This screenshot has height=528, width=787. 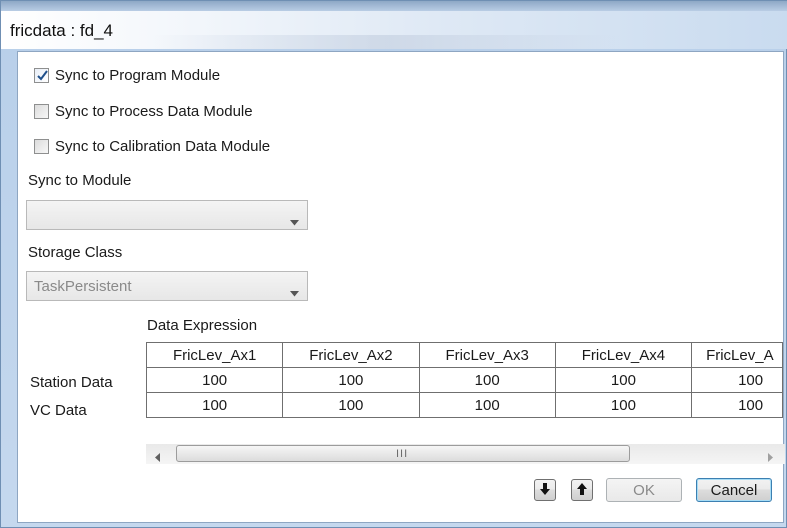 I want to click on sync-module-dropdown, so click(x=167, y=215).